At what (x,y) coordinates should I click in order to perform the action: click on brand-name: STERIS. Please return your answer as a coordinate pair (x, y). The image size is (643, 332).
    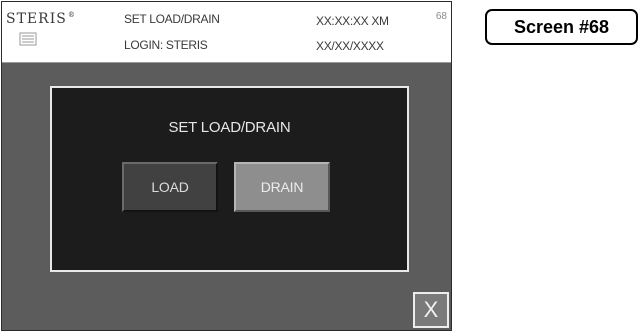
    Looking at the image, I should click on (36, 19).